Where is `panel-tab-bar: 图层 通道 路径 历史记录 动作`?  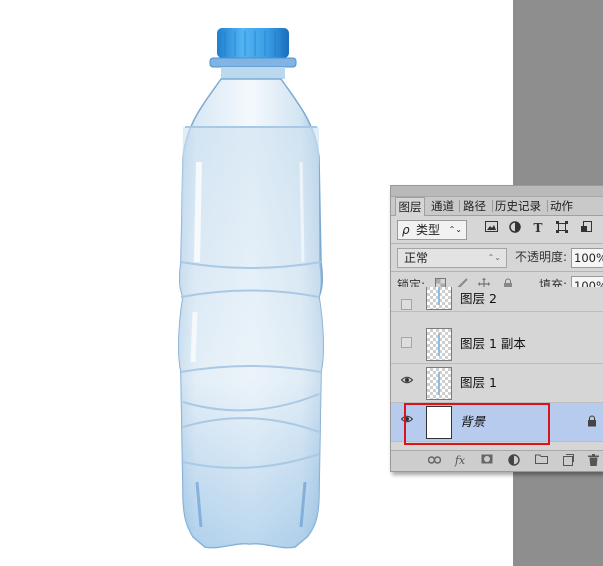
panel-tab-bar: 图层 通道 路径 历史记录 动作 is located at coordinates (497, 206).